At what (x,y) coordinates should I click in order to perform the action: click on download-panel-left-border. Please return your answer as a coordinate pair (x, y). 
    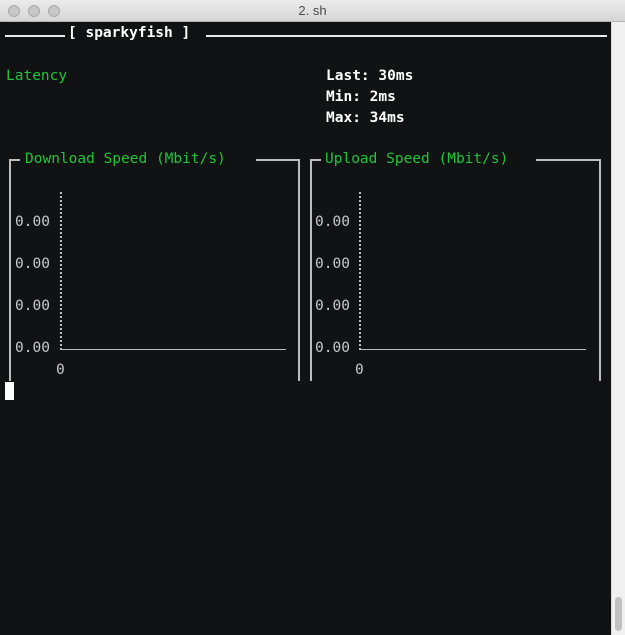
    Looking at the image, I should click on (10, 270).